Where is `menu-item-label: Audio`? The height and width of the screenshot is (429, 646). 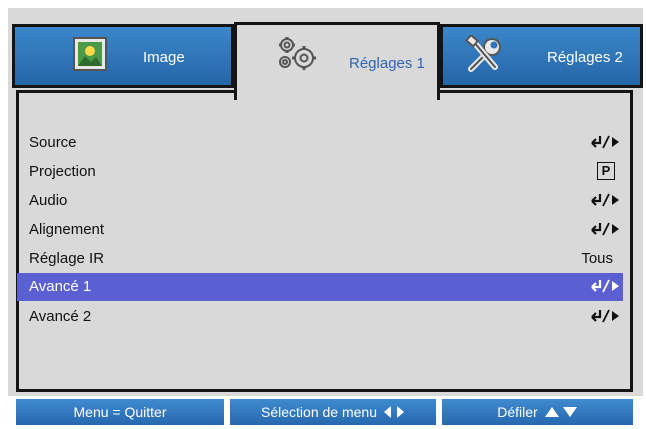
menu-item-label: Audio is located at coordinates (48, 200).